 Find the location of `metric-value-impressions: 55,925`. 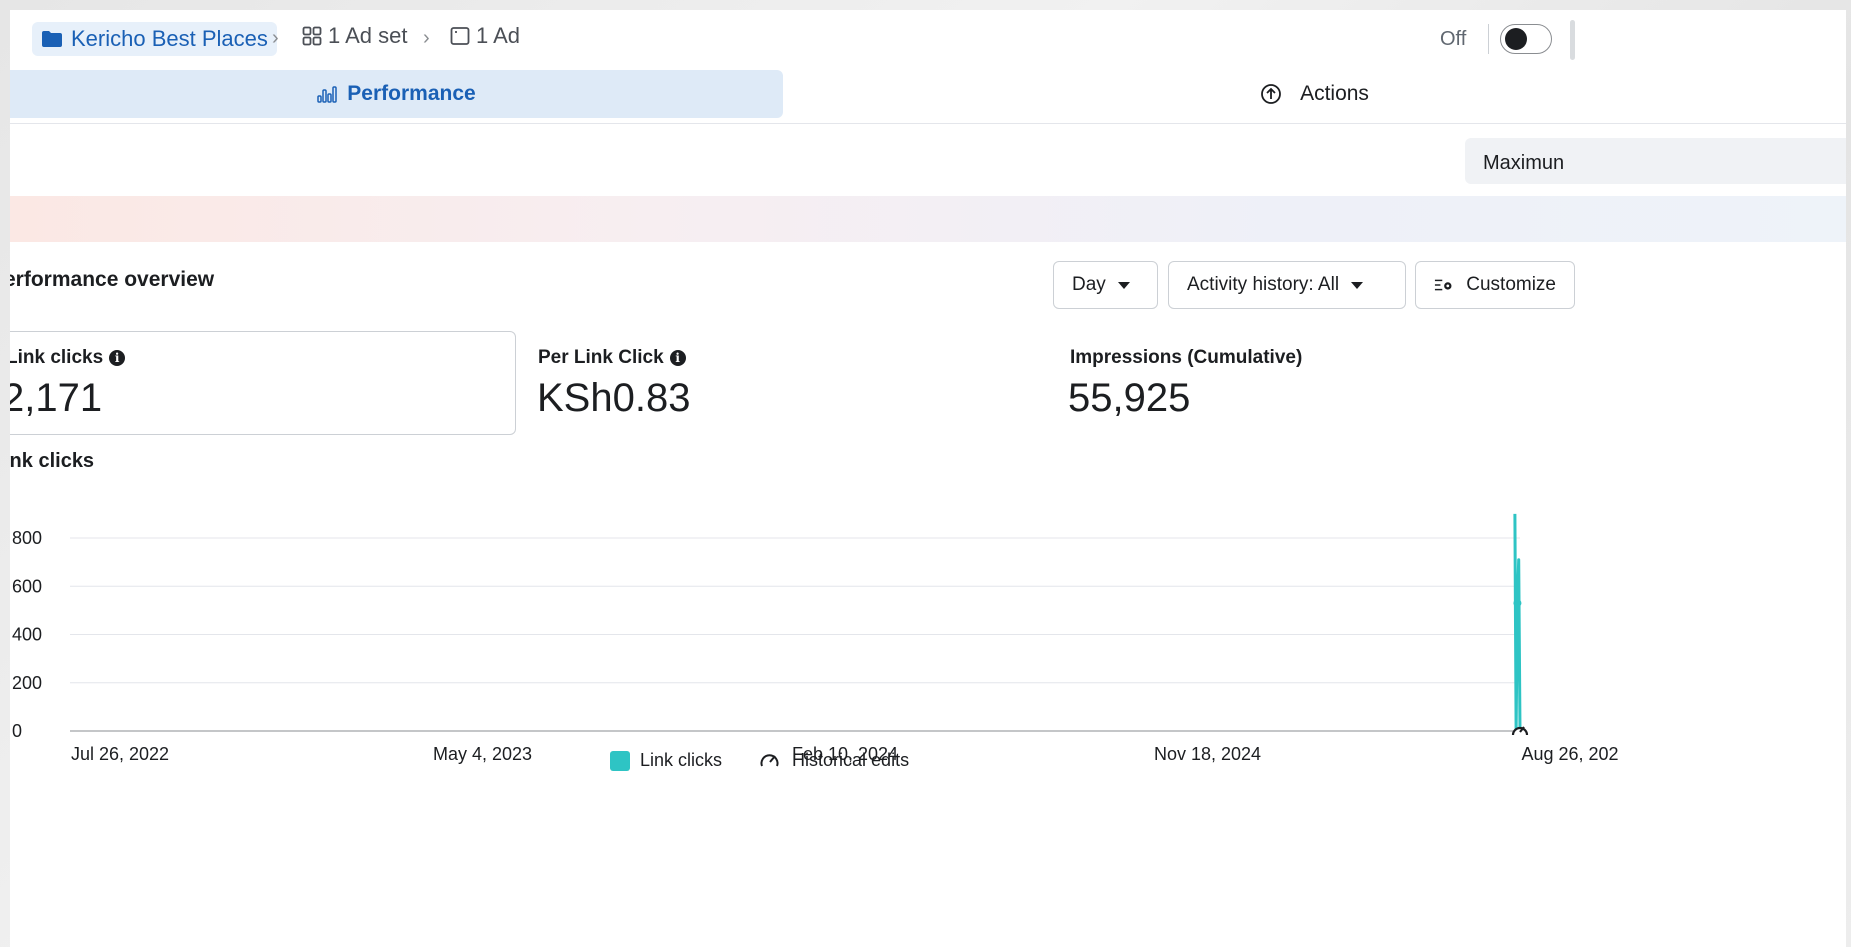

metric-value-impressions: 55,925 is located at coordinates (1129, 398).